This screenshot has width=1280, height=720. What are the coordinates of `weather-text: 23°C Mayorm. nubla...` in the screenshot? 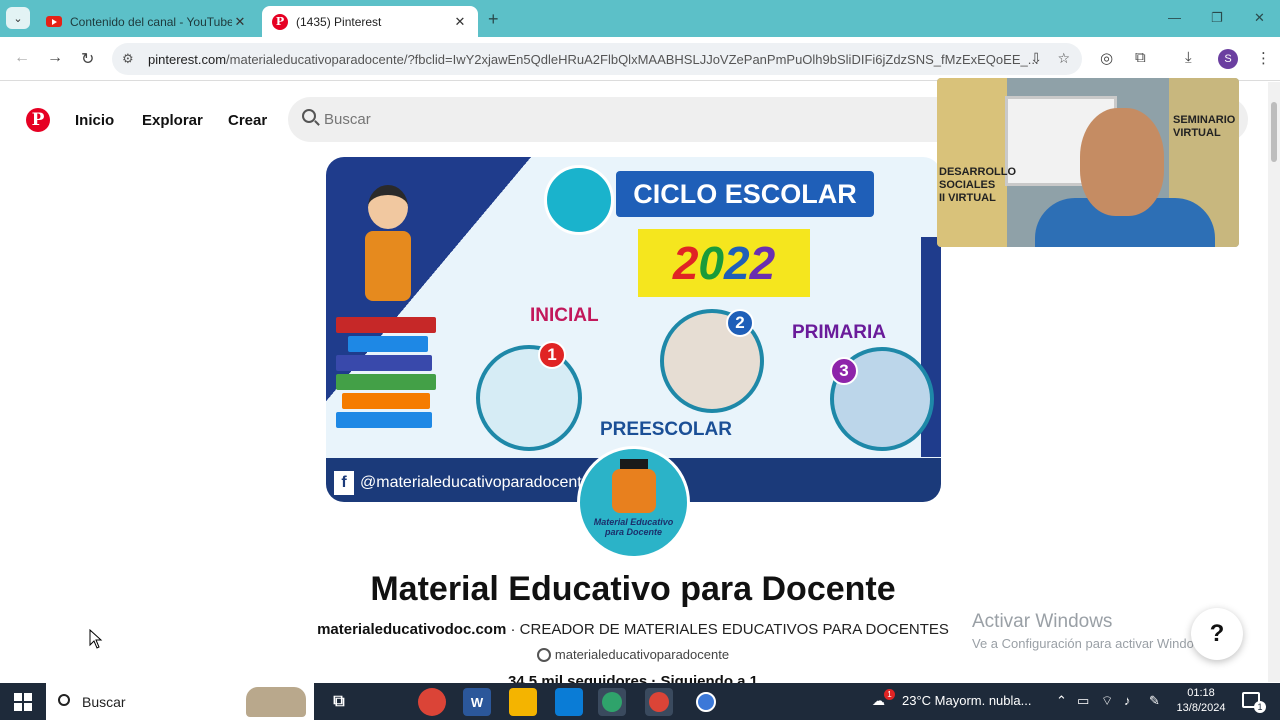 It's located at (966, 700).